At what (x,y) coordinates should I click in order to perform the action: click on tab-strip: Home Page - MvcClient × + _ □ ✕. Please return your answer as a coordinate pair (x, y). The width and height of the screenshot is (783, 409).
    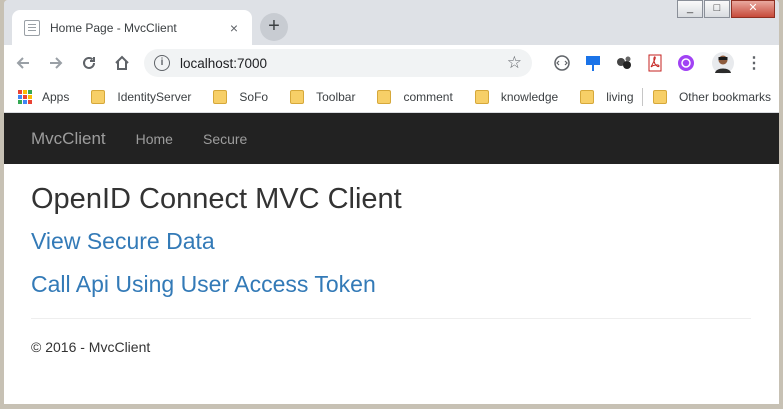
    Looking at the image, I should click on (391, 22).